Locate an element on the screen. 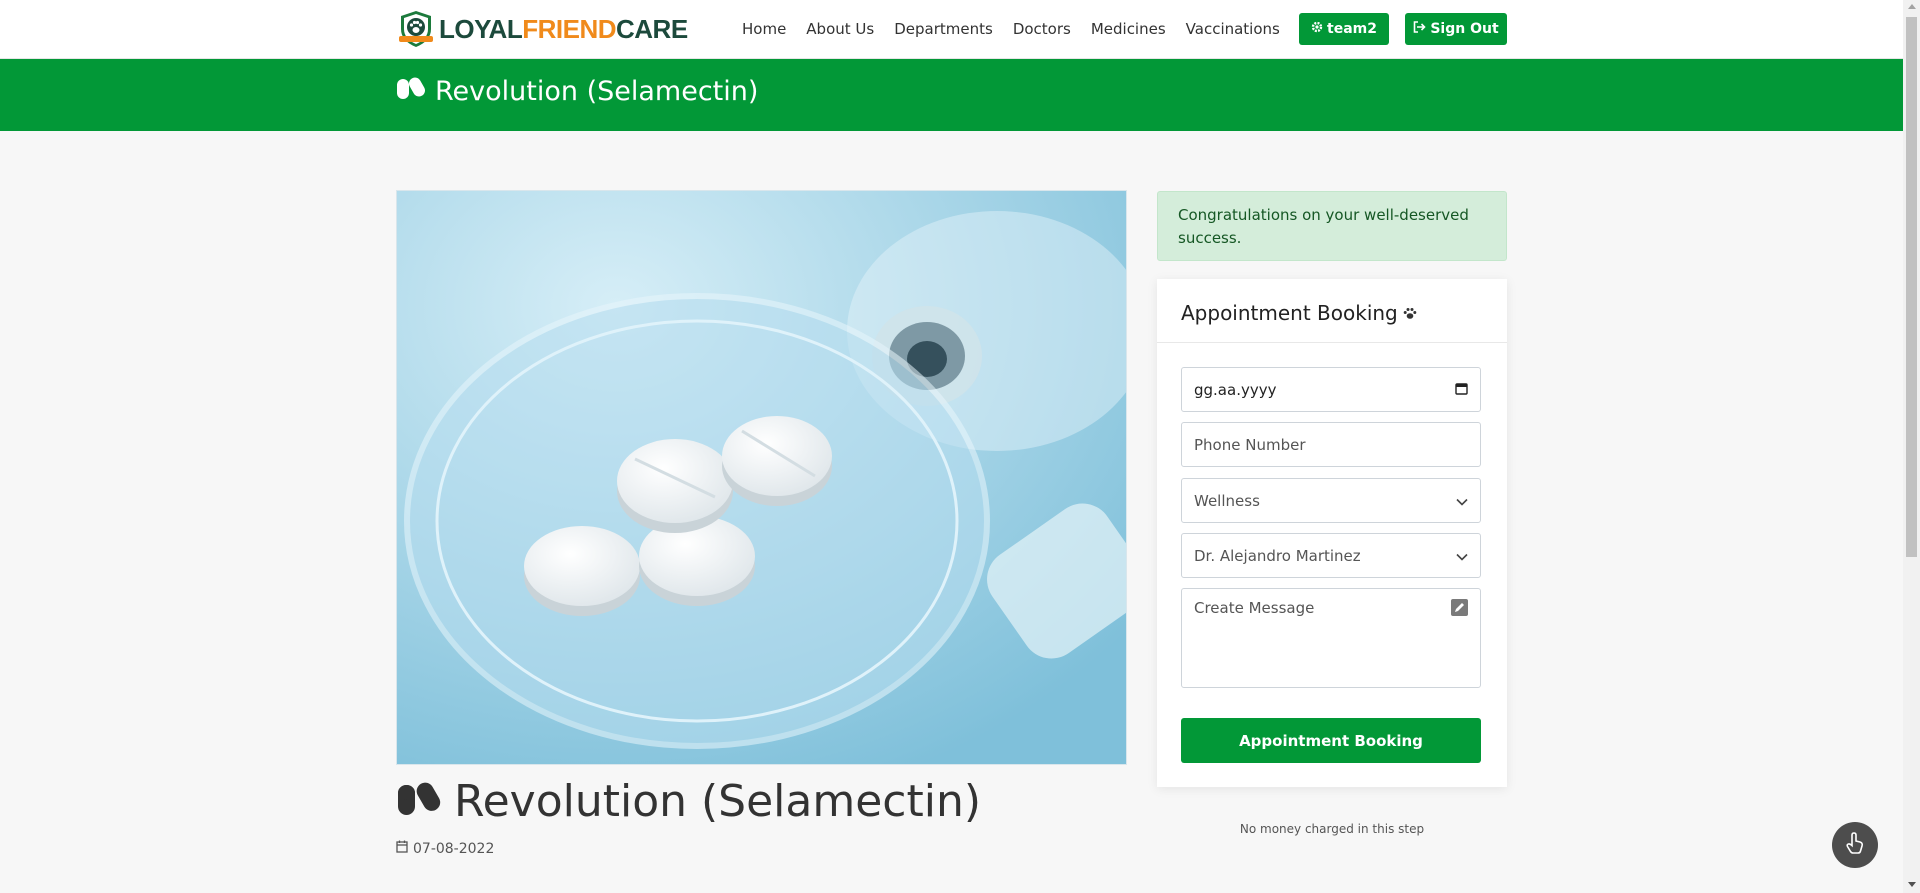 The image size is (1920, 893). brand-name: LOYALFRIENDCARE is located at coordinates (563, 29).